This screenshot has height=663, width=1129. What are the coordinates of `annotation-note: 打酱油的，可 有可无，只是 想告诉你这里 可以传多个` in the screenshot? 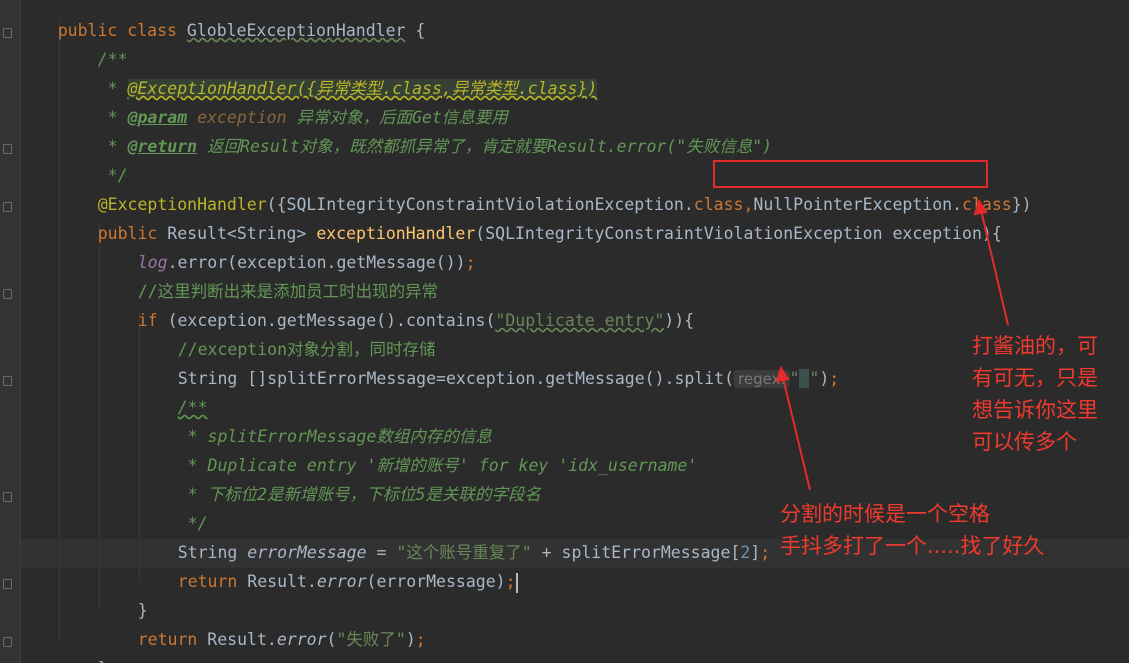 It's located at (1035, 394).